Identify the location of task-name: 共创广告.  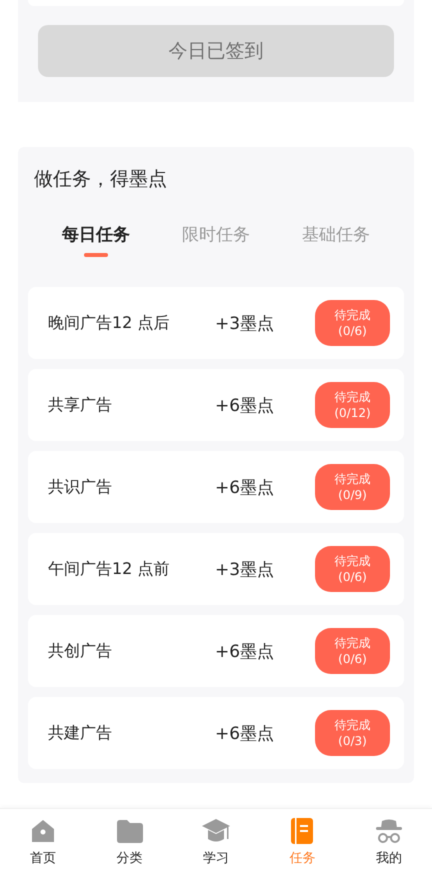
(80, 651).